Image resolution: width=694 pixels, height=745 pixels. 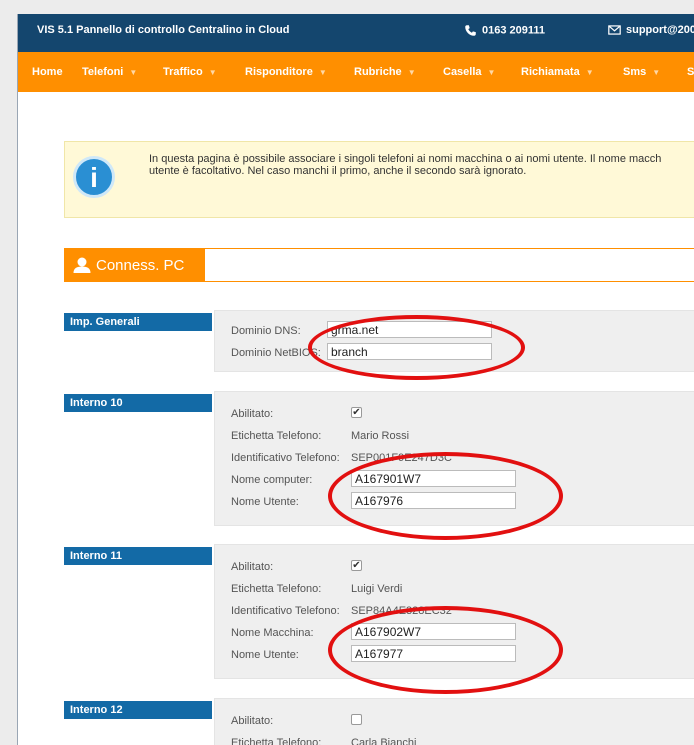 What do you see at coordinates (409, 329) in the screenshot?
I see `dns-input` at bounding box center [409, 329].